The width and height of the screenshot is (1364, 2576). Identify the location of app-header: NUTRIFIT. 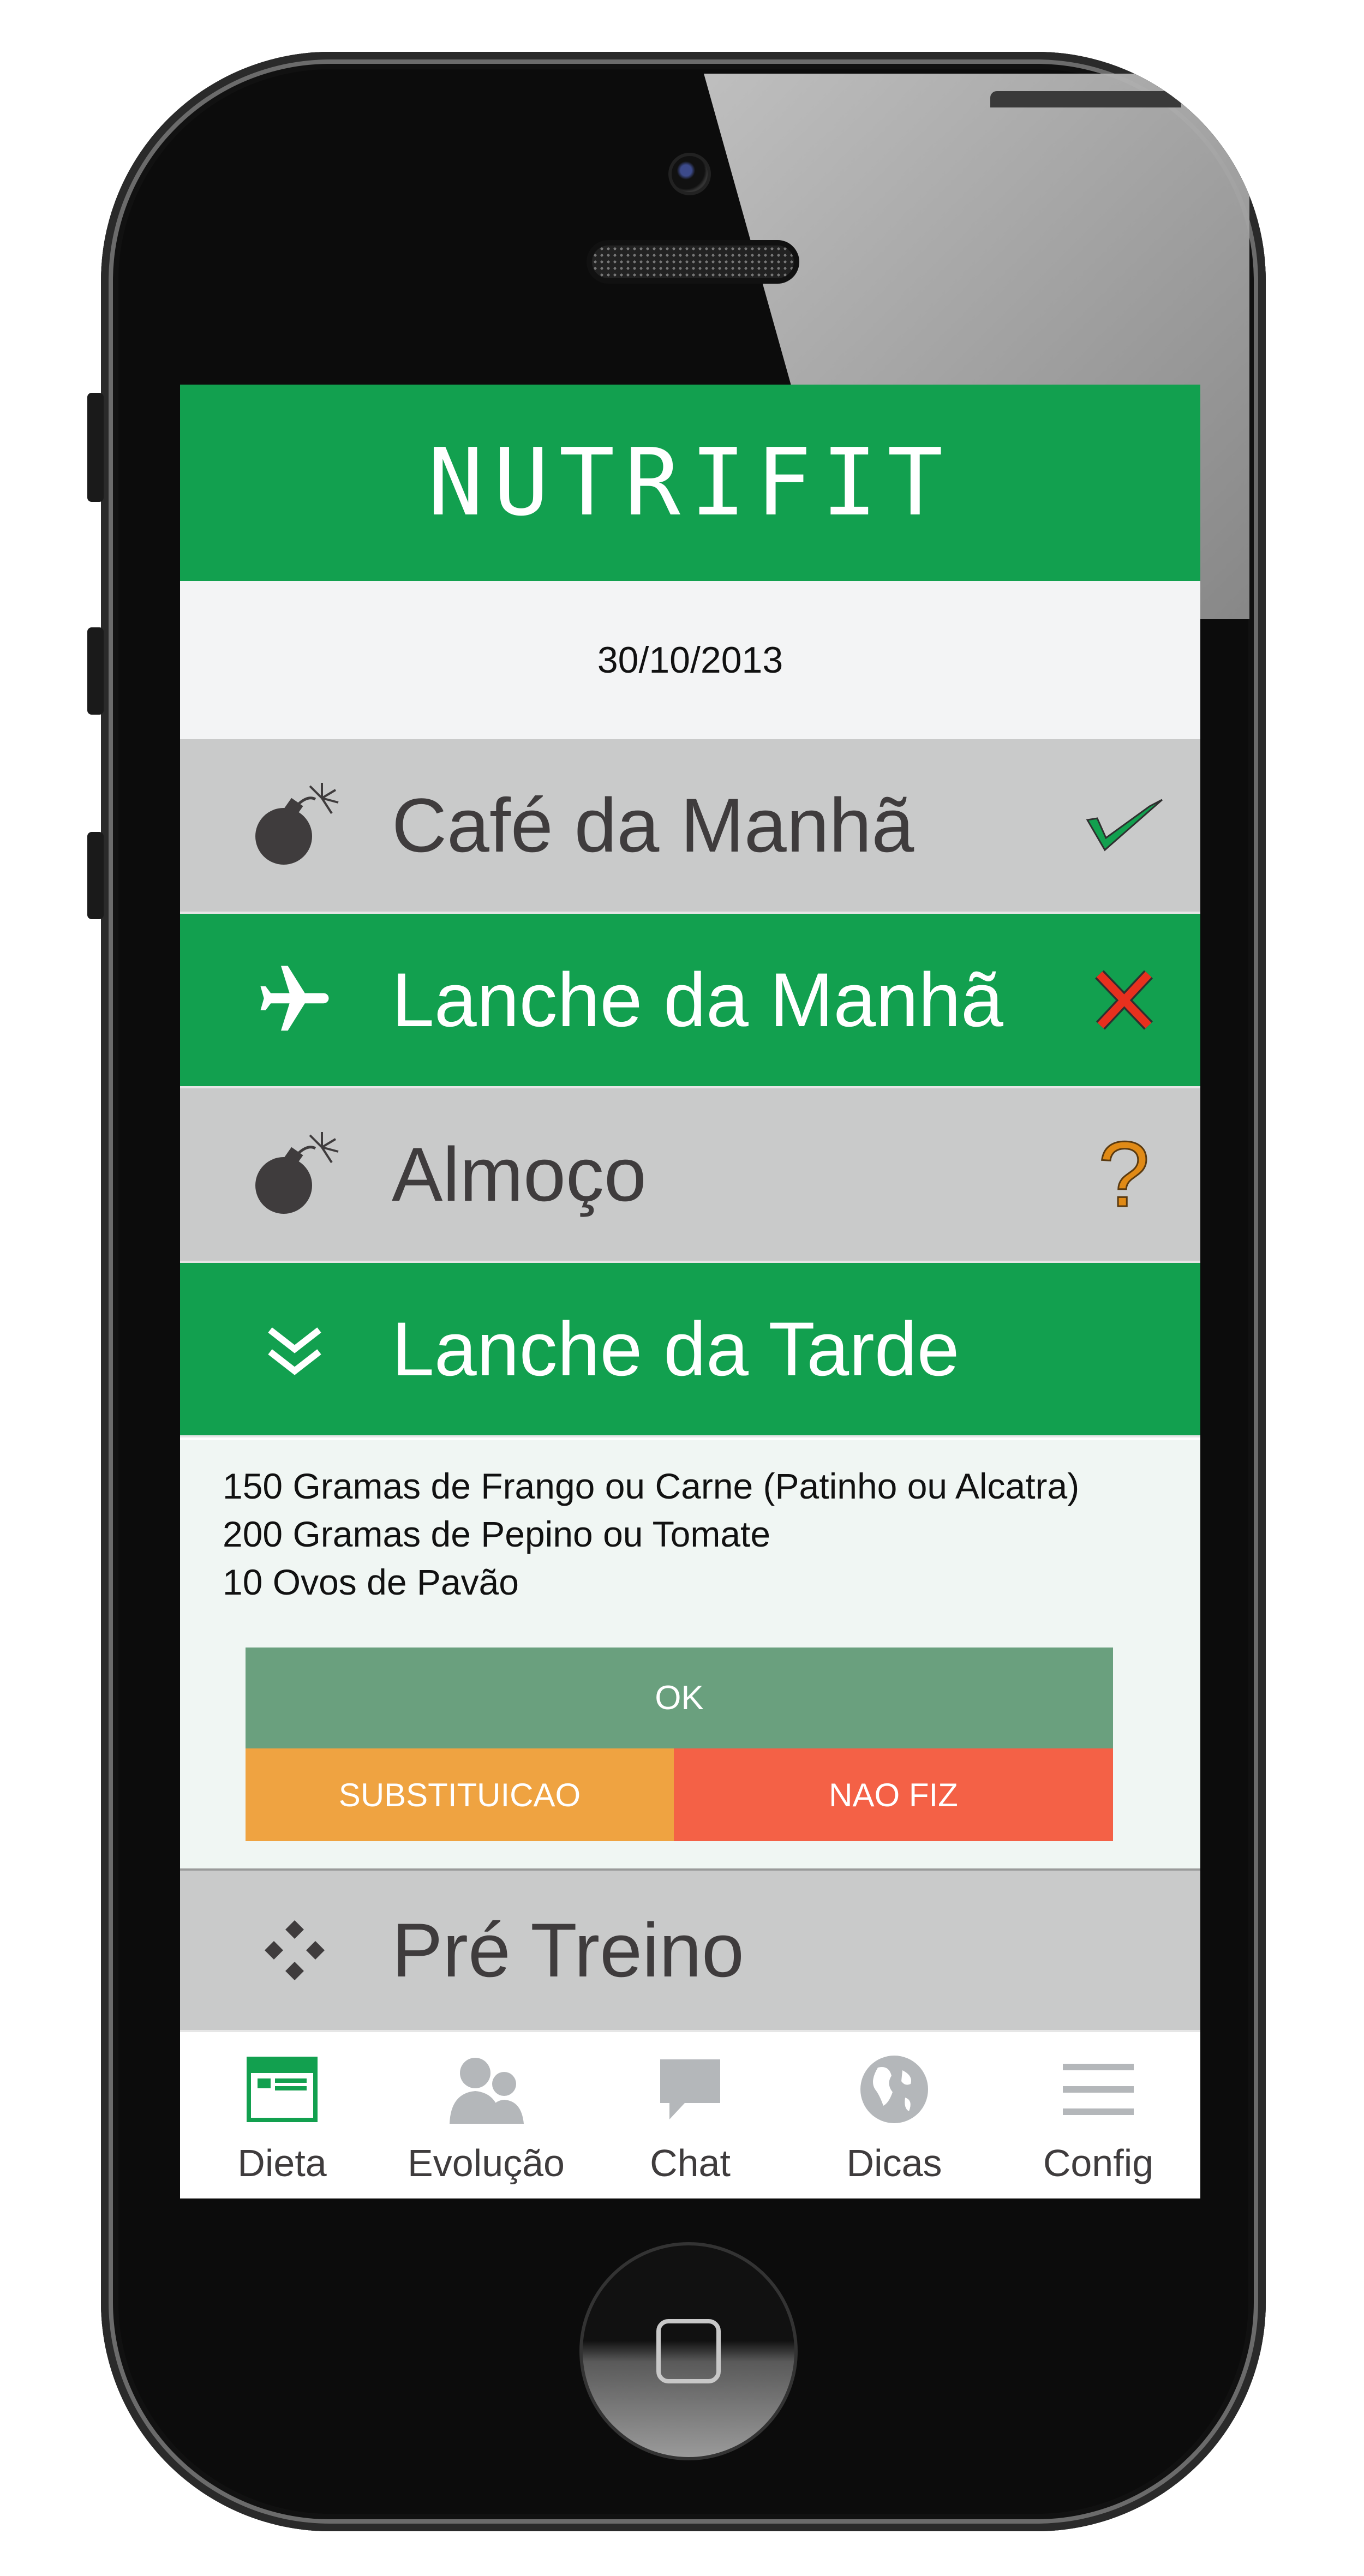
(690, 483).